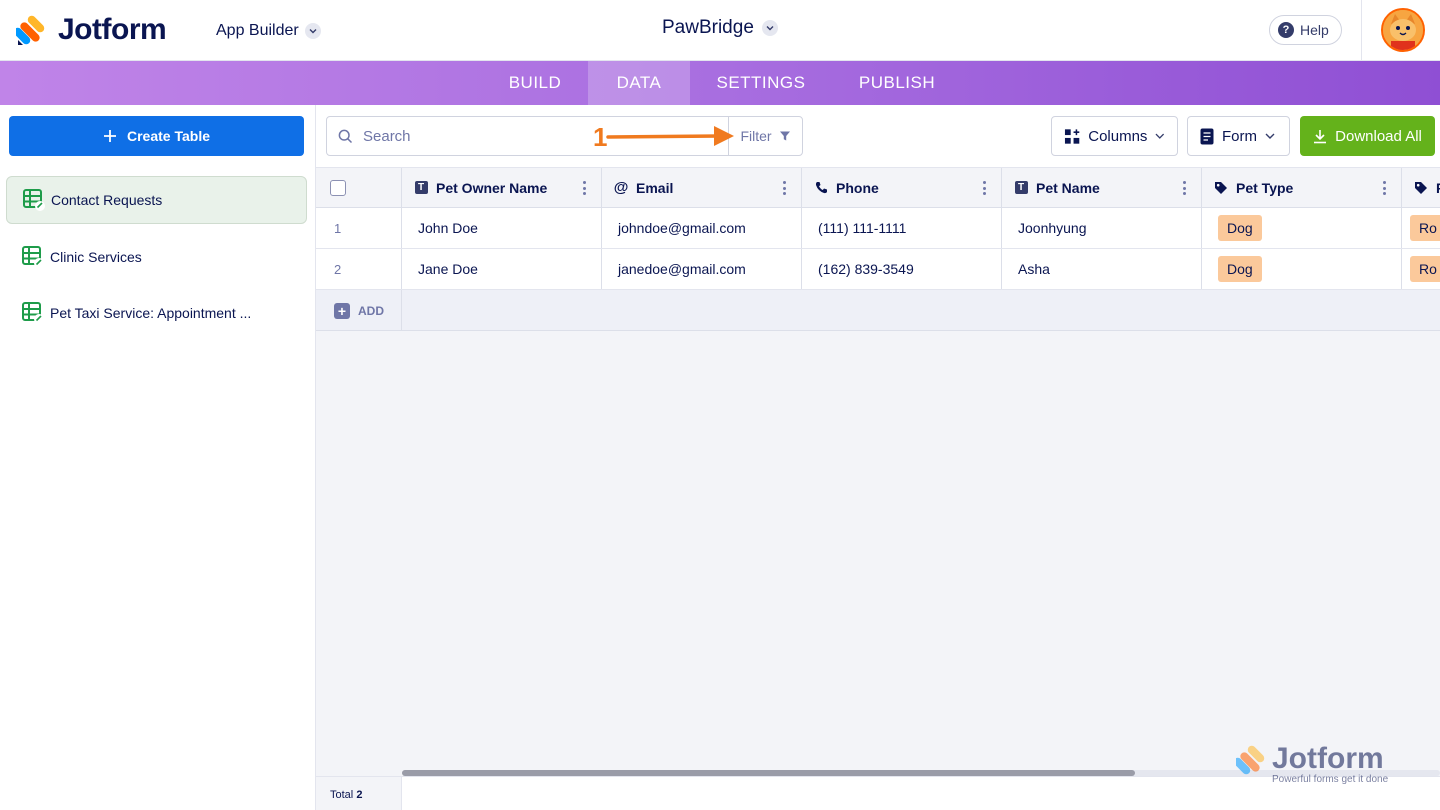 The width and height of the screenshot is (1440, 810). What do you see at coordinates (421, 188) in the screenshot?
I see `text-type-icon: T` at bounding box center [421, 188].